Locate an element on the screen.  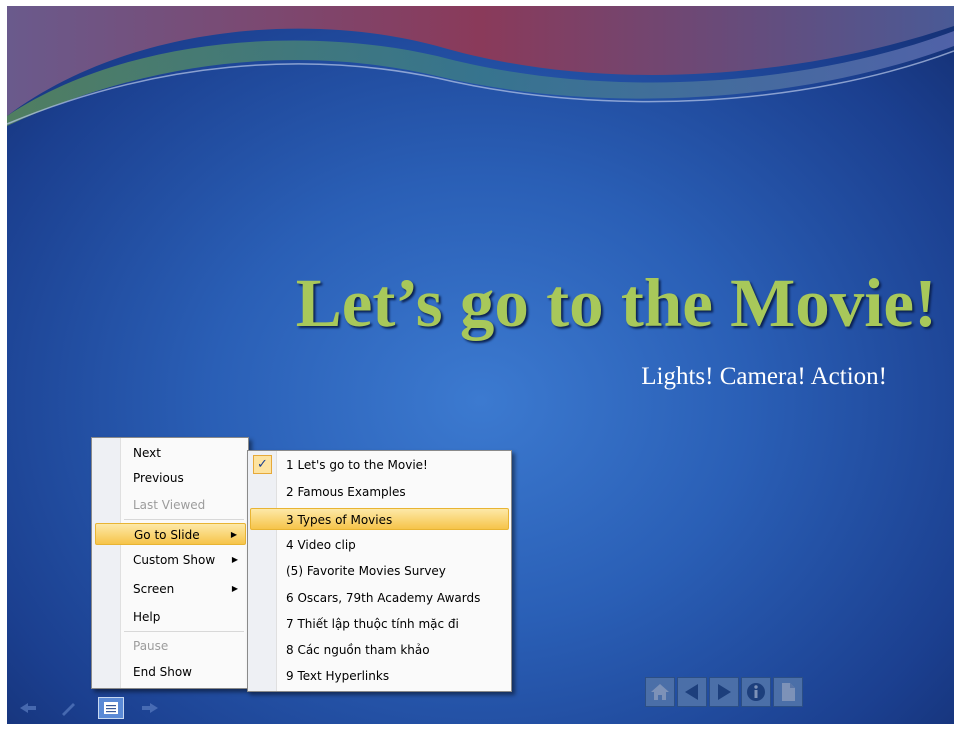
pen-icon is located at coordinates (68, 708).